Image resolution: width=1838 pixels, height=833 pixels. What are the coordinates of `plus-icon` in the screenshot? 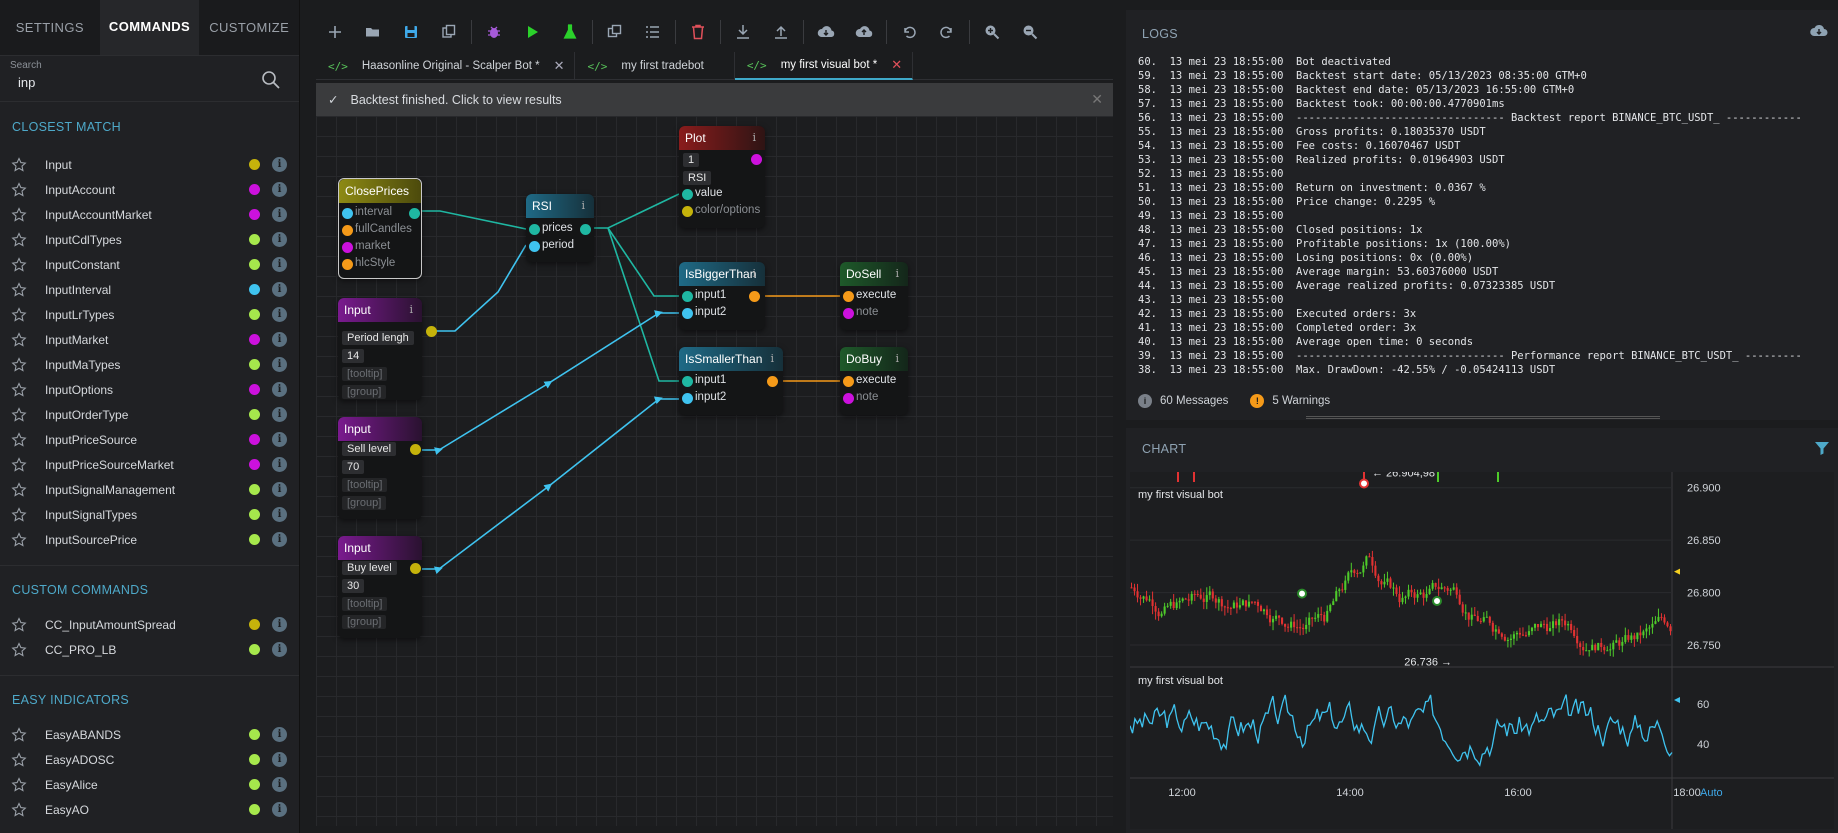 It's located at (335, 32).